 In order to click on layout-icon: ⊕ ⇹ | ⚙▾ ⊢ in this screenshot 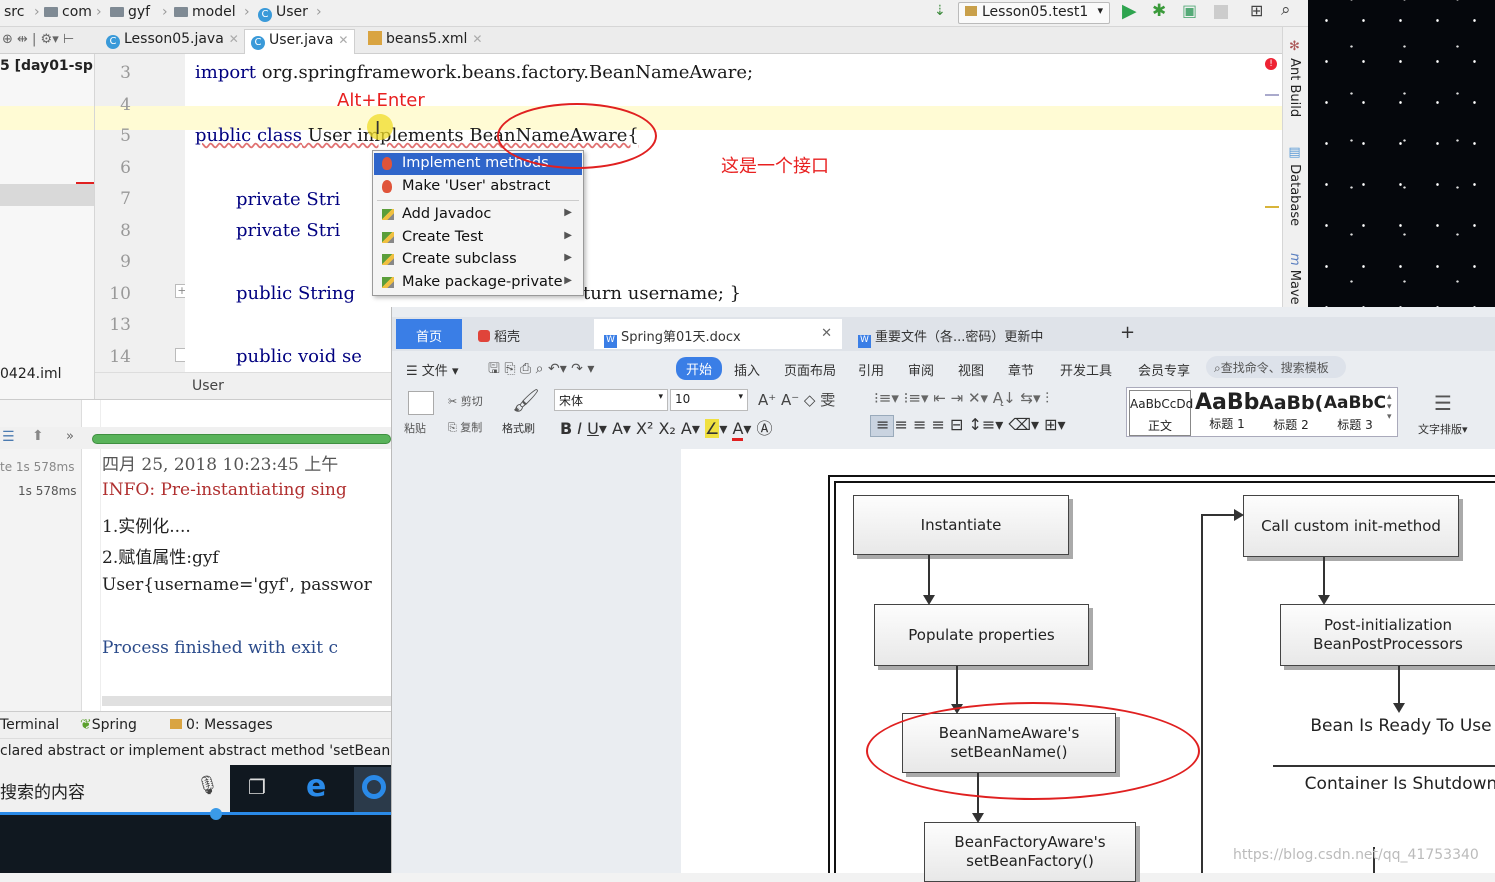, I will do `click(38, 39)`.